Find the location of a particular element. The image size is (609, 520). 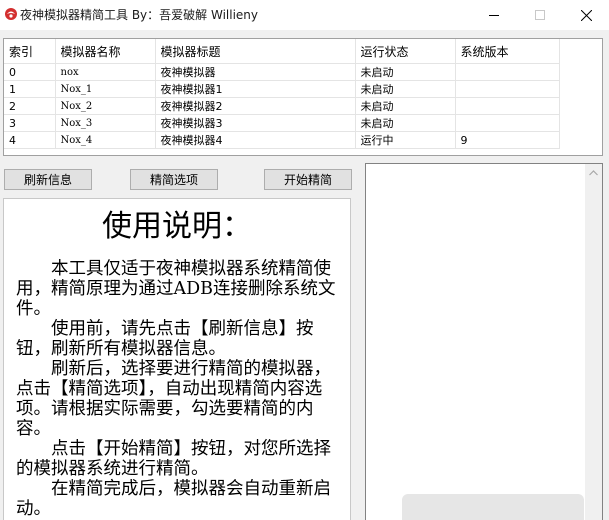

cell-status: 运行中 is located at coordinates (405, 140).